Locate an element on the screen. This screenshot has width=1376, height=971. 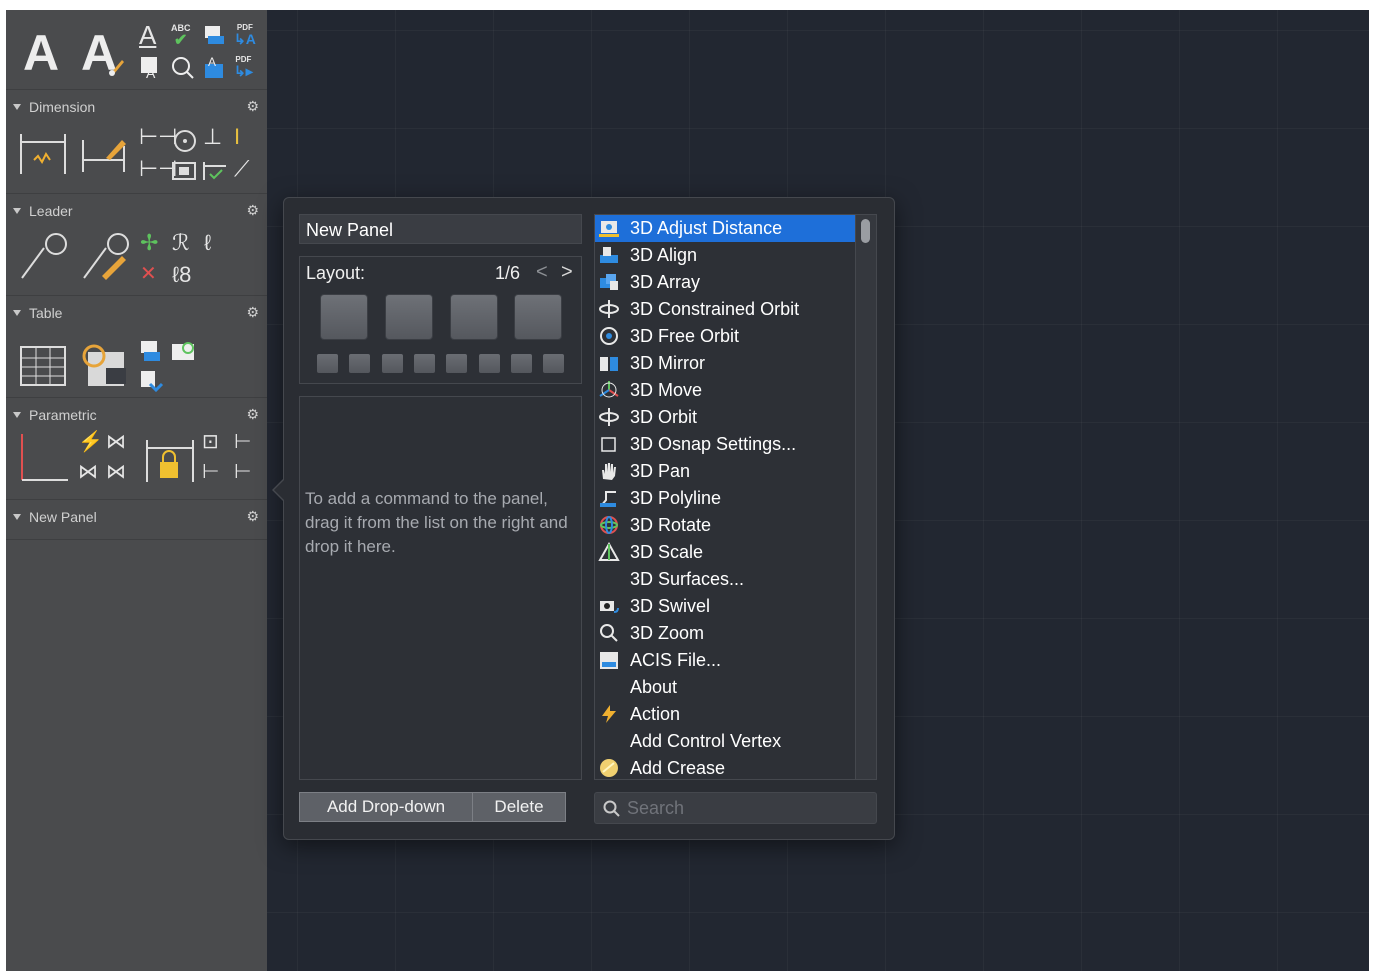
command-label: About is located at coordinates (654, 687).